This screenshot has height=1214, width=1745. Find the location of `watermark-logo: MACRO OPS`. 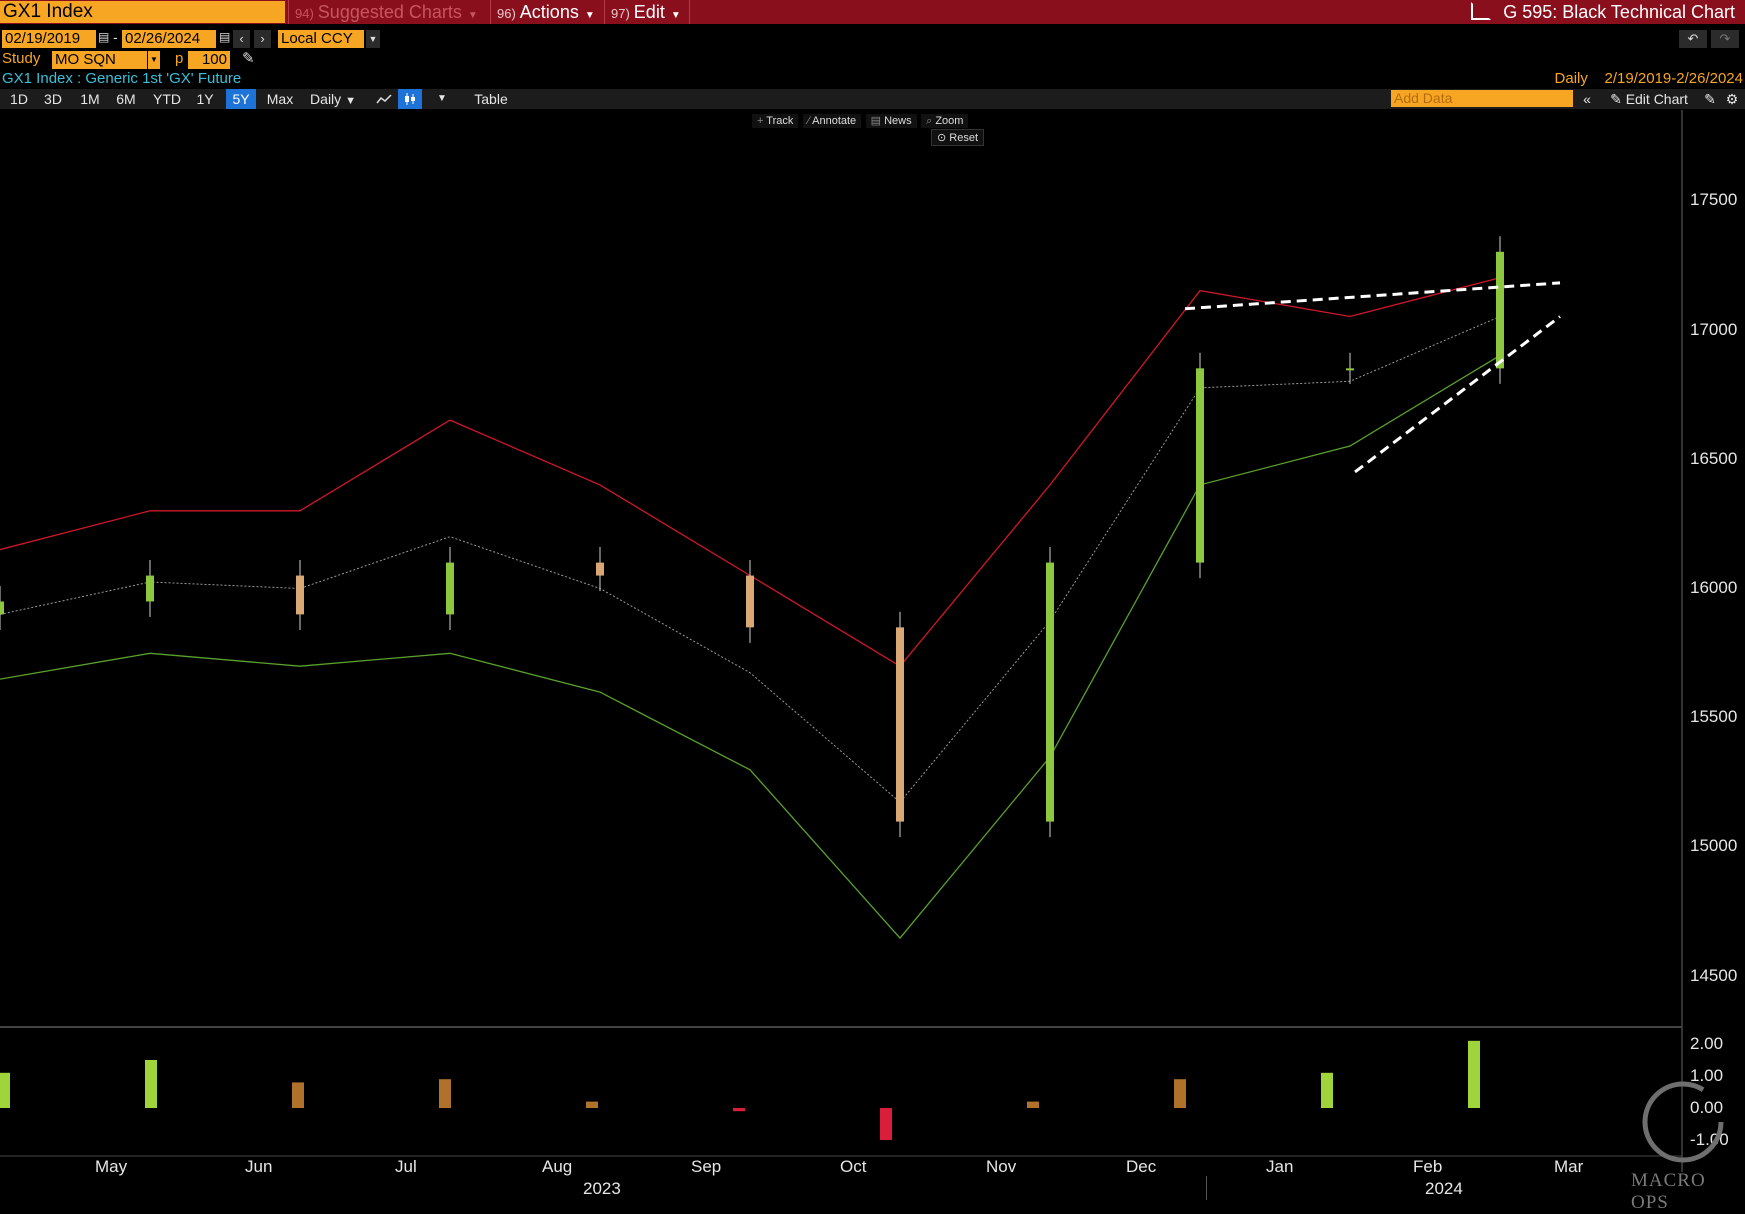

watermark-logo: MACRO OPS is located at coordinates (1685, 1141).